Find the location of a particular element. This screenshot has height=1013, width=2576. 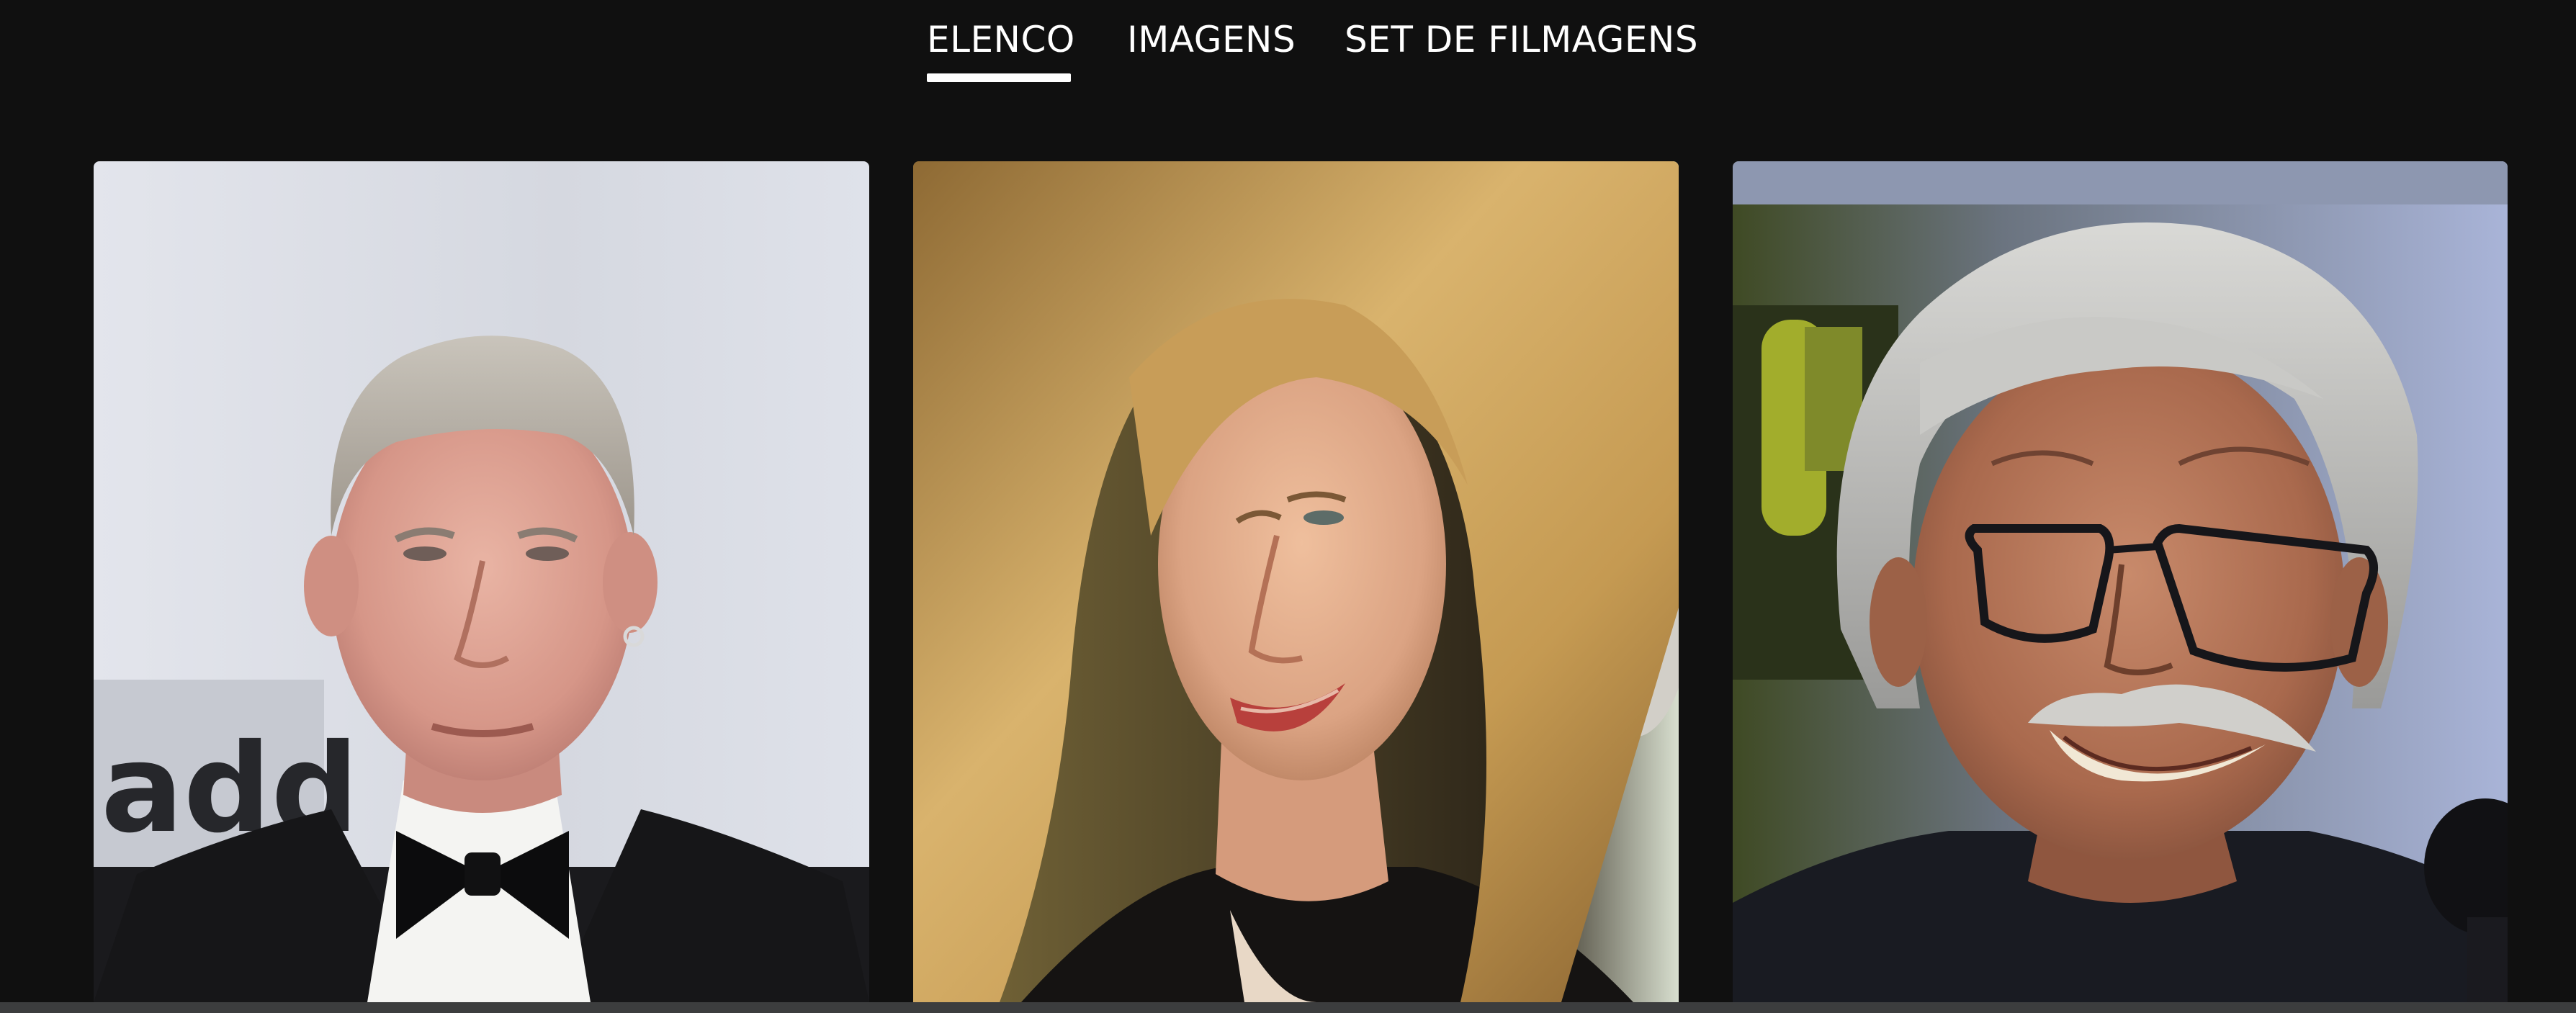

active-tab-indicator is located at coordinates (999, 77).